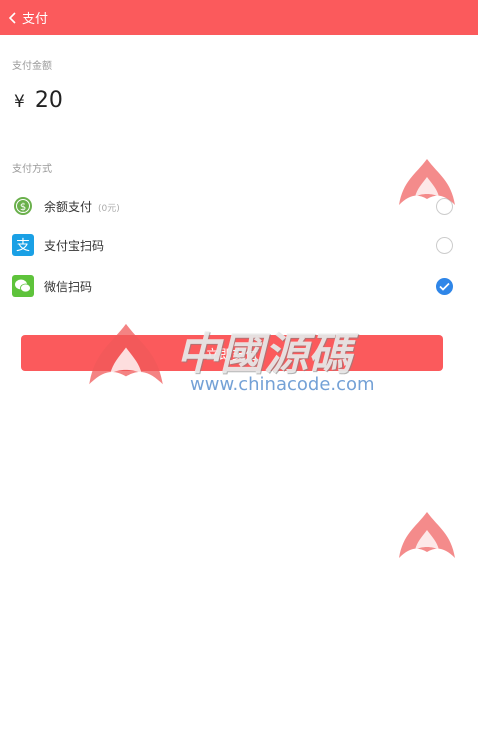 The height and width of the screenshot is (753, 478). I want to click on amount-display: ¥ 20, so click(38, 100).